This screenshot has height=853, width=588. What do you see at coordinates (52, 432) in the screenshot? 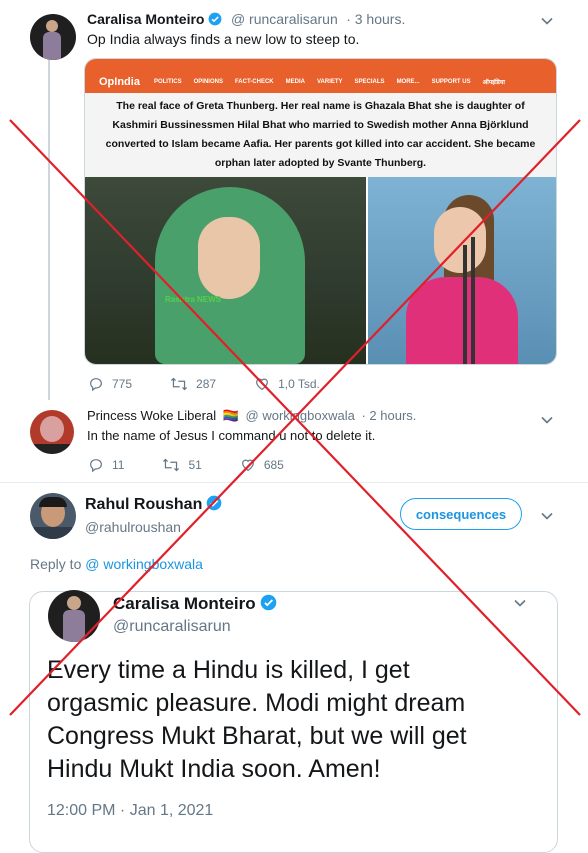
I see `avatar-princess` at bounding box center [52, 432].